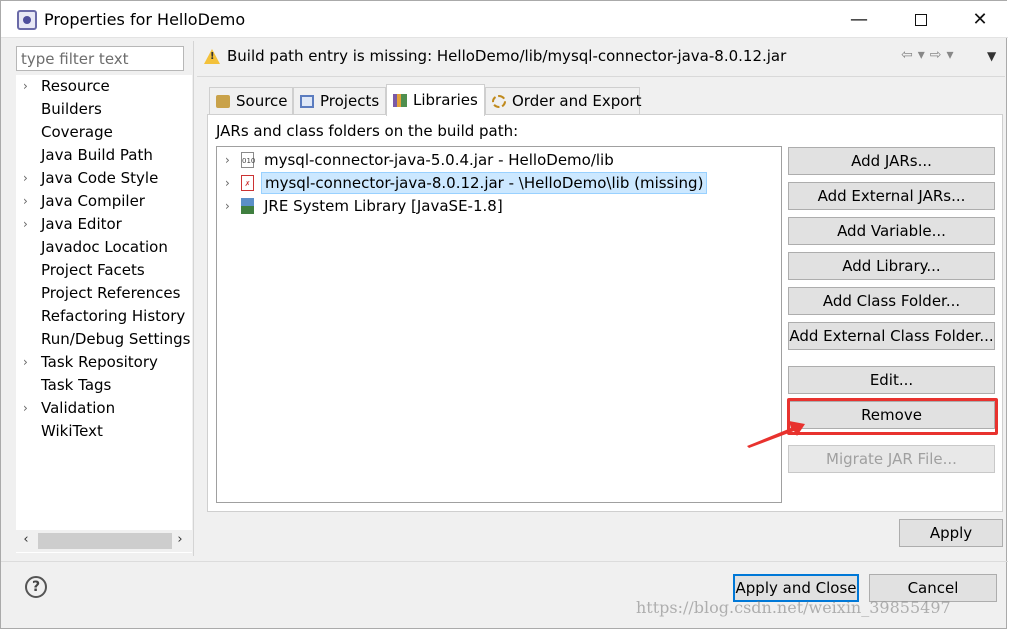 The image size is (1018, 629). What do you see at coordinates (116, 339) in the screenshot?
I see `tree-item-label: Run/Debug Settings` at bounding box center [116, 339].